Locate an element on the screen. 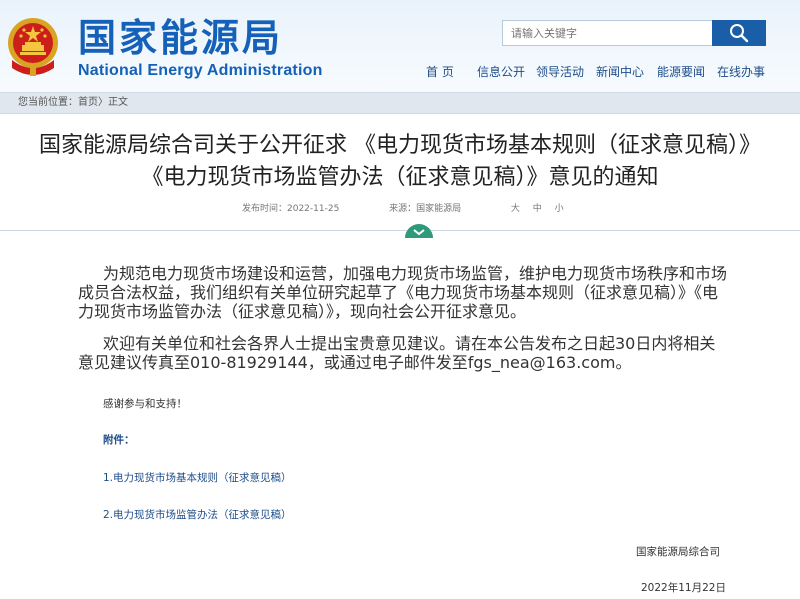 This screenshot has width=800, height=599. font-size-large: 大 is located at coordinates (515, 209).